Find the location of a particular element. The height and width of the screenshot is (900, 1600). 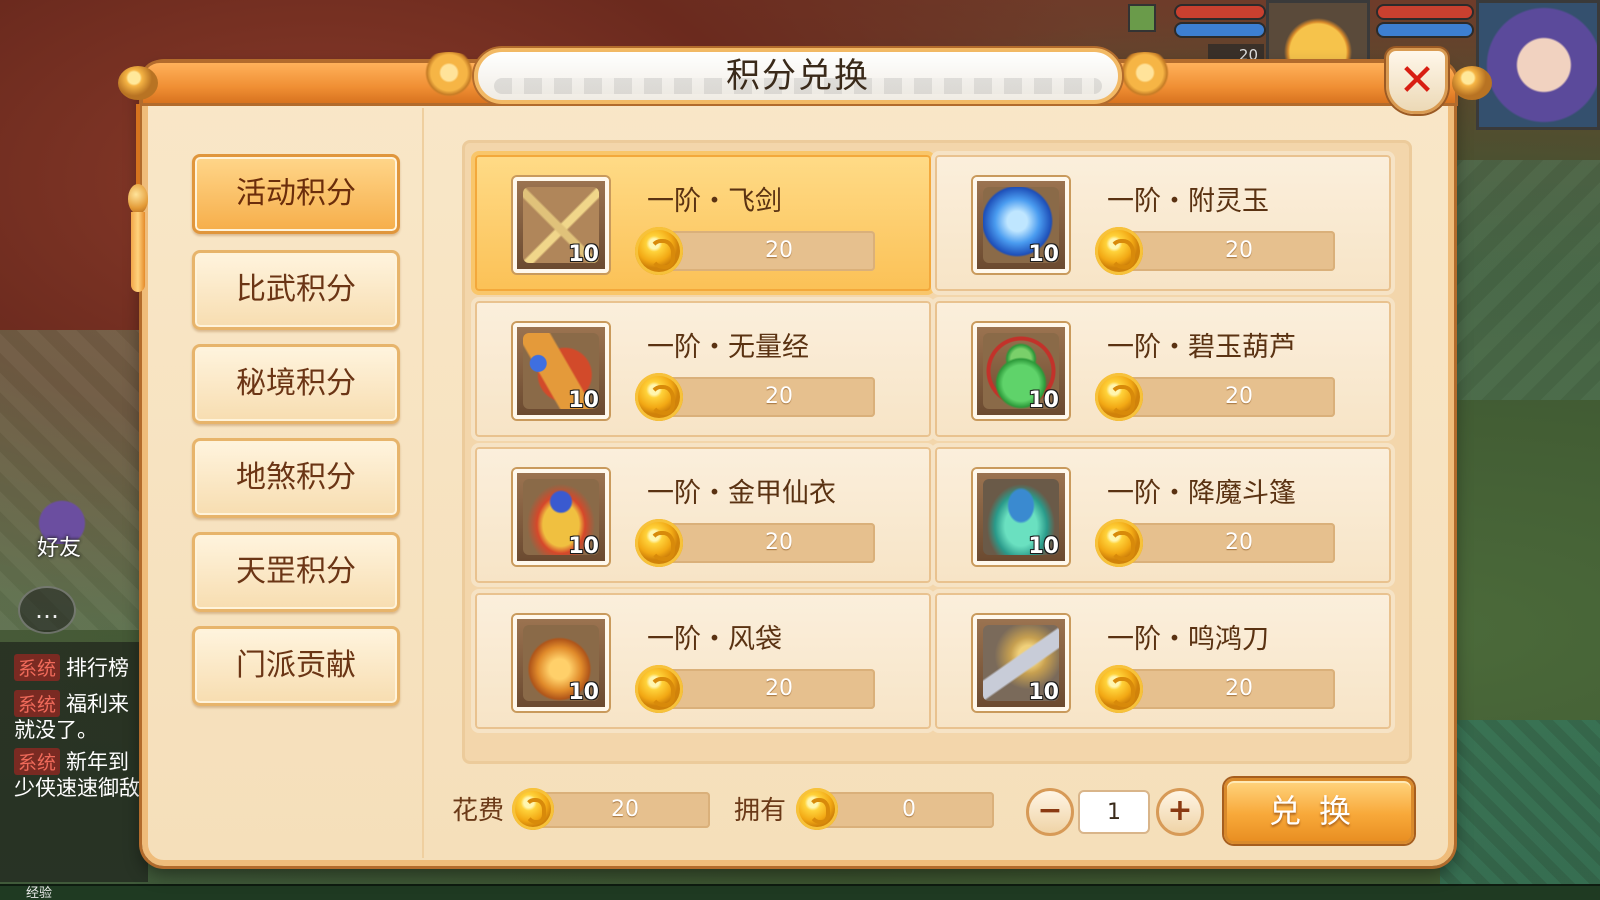

minus-icon: − is located at coordinates (1050, 810).